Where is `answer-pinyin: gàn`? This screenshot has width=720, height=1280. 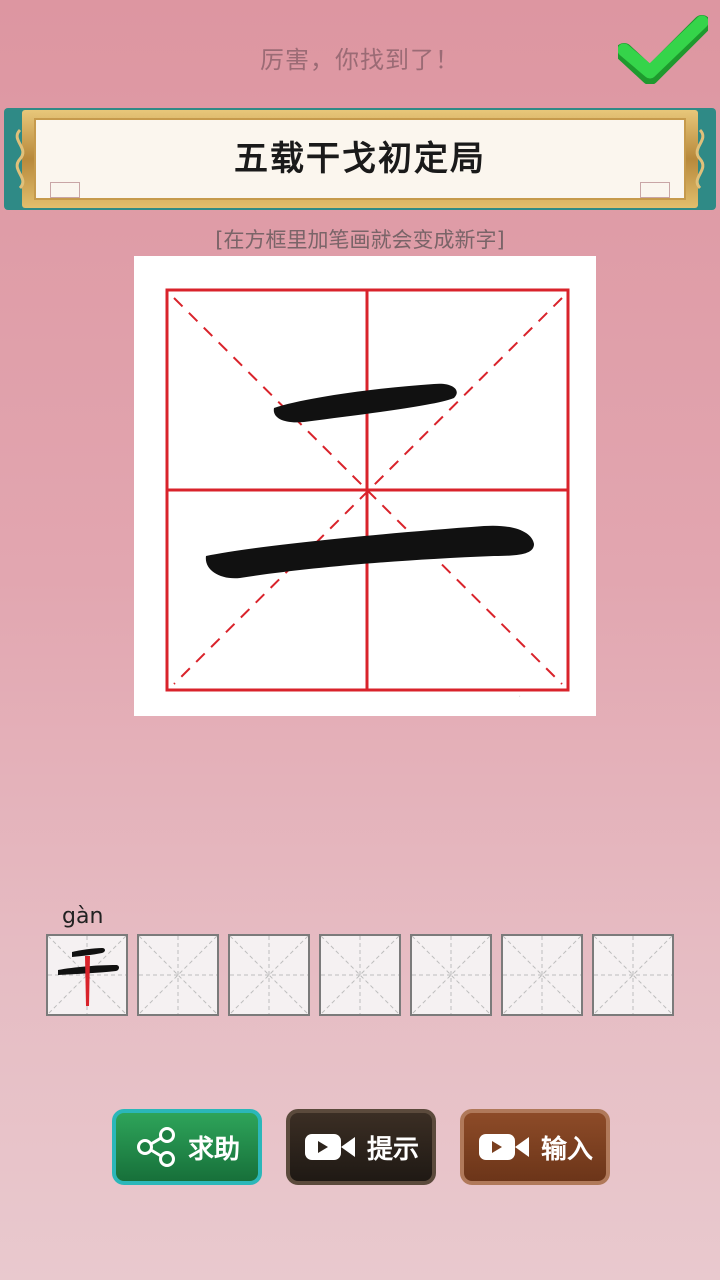 answer-pinyin: gàn is located at coordinates (83, 916).